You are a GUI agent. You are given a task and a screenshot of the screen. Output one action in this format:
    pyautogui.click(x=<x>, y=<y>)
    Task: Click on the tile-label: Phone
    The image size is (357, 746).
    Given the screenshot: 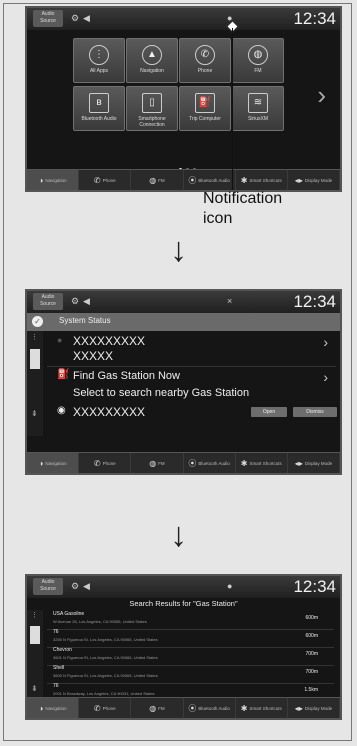 What is the action you would take?
    pyautogui.click(x=205, y=71)
    